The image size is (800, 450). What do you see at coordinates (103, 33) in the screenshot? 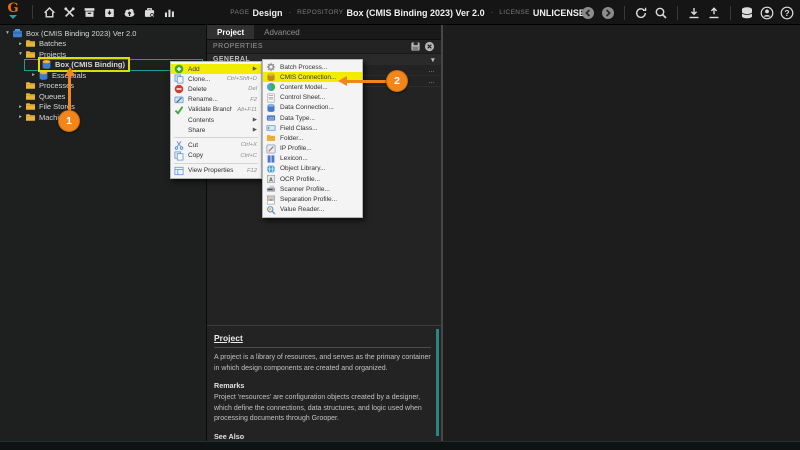
I see `tree-node-box-cmis-binding-2023-ver-2-0: ▾ Box (CMIS Binding 2023) Ver 2.0` at bounding box center [103, 33].